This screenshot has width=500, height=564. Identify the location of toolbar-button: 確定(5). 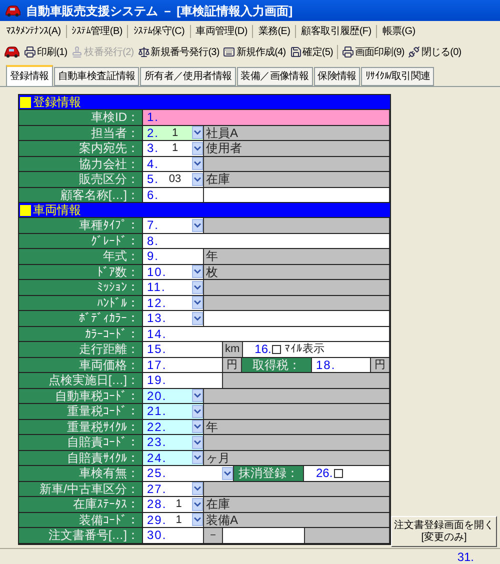
(311, 52).